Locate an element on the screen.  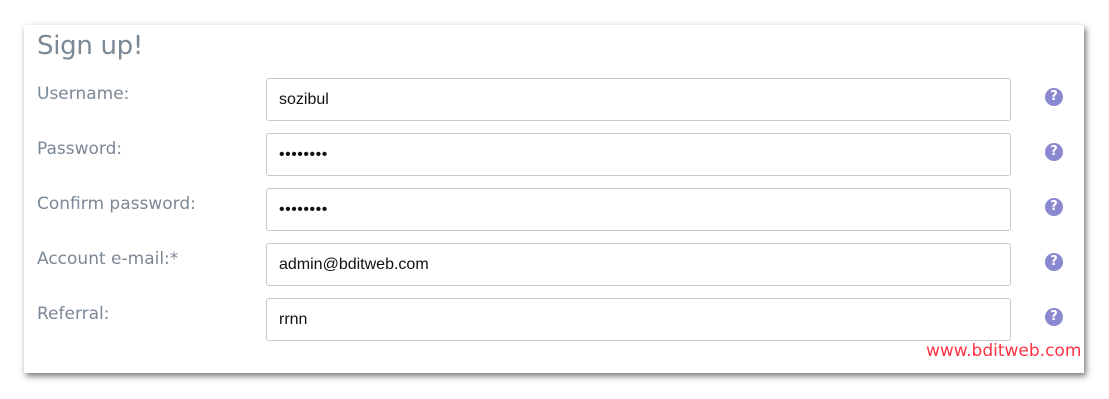
email-input is located at coordinates (638, 264).